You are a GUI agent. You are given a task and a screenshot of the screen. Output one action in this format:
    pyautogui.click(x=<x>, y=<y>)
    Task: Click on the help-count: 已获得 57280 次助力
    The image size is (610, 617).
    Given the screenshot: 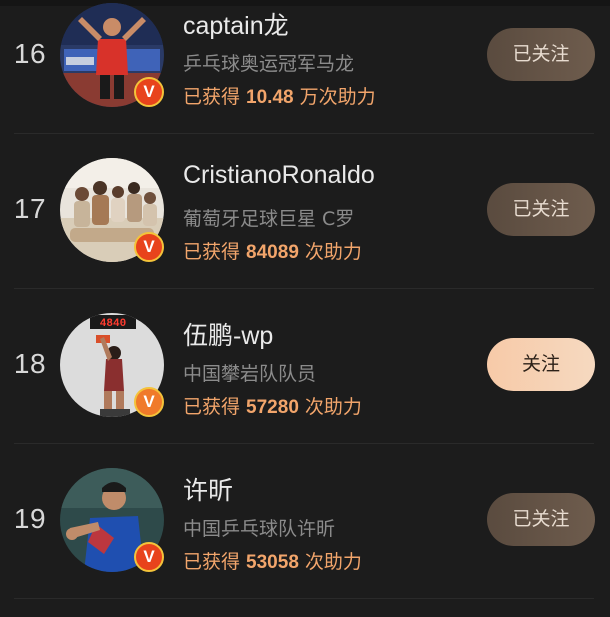 What is the action you would take?
    pyautogui.click(x=272, y=405)
    